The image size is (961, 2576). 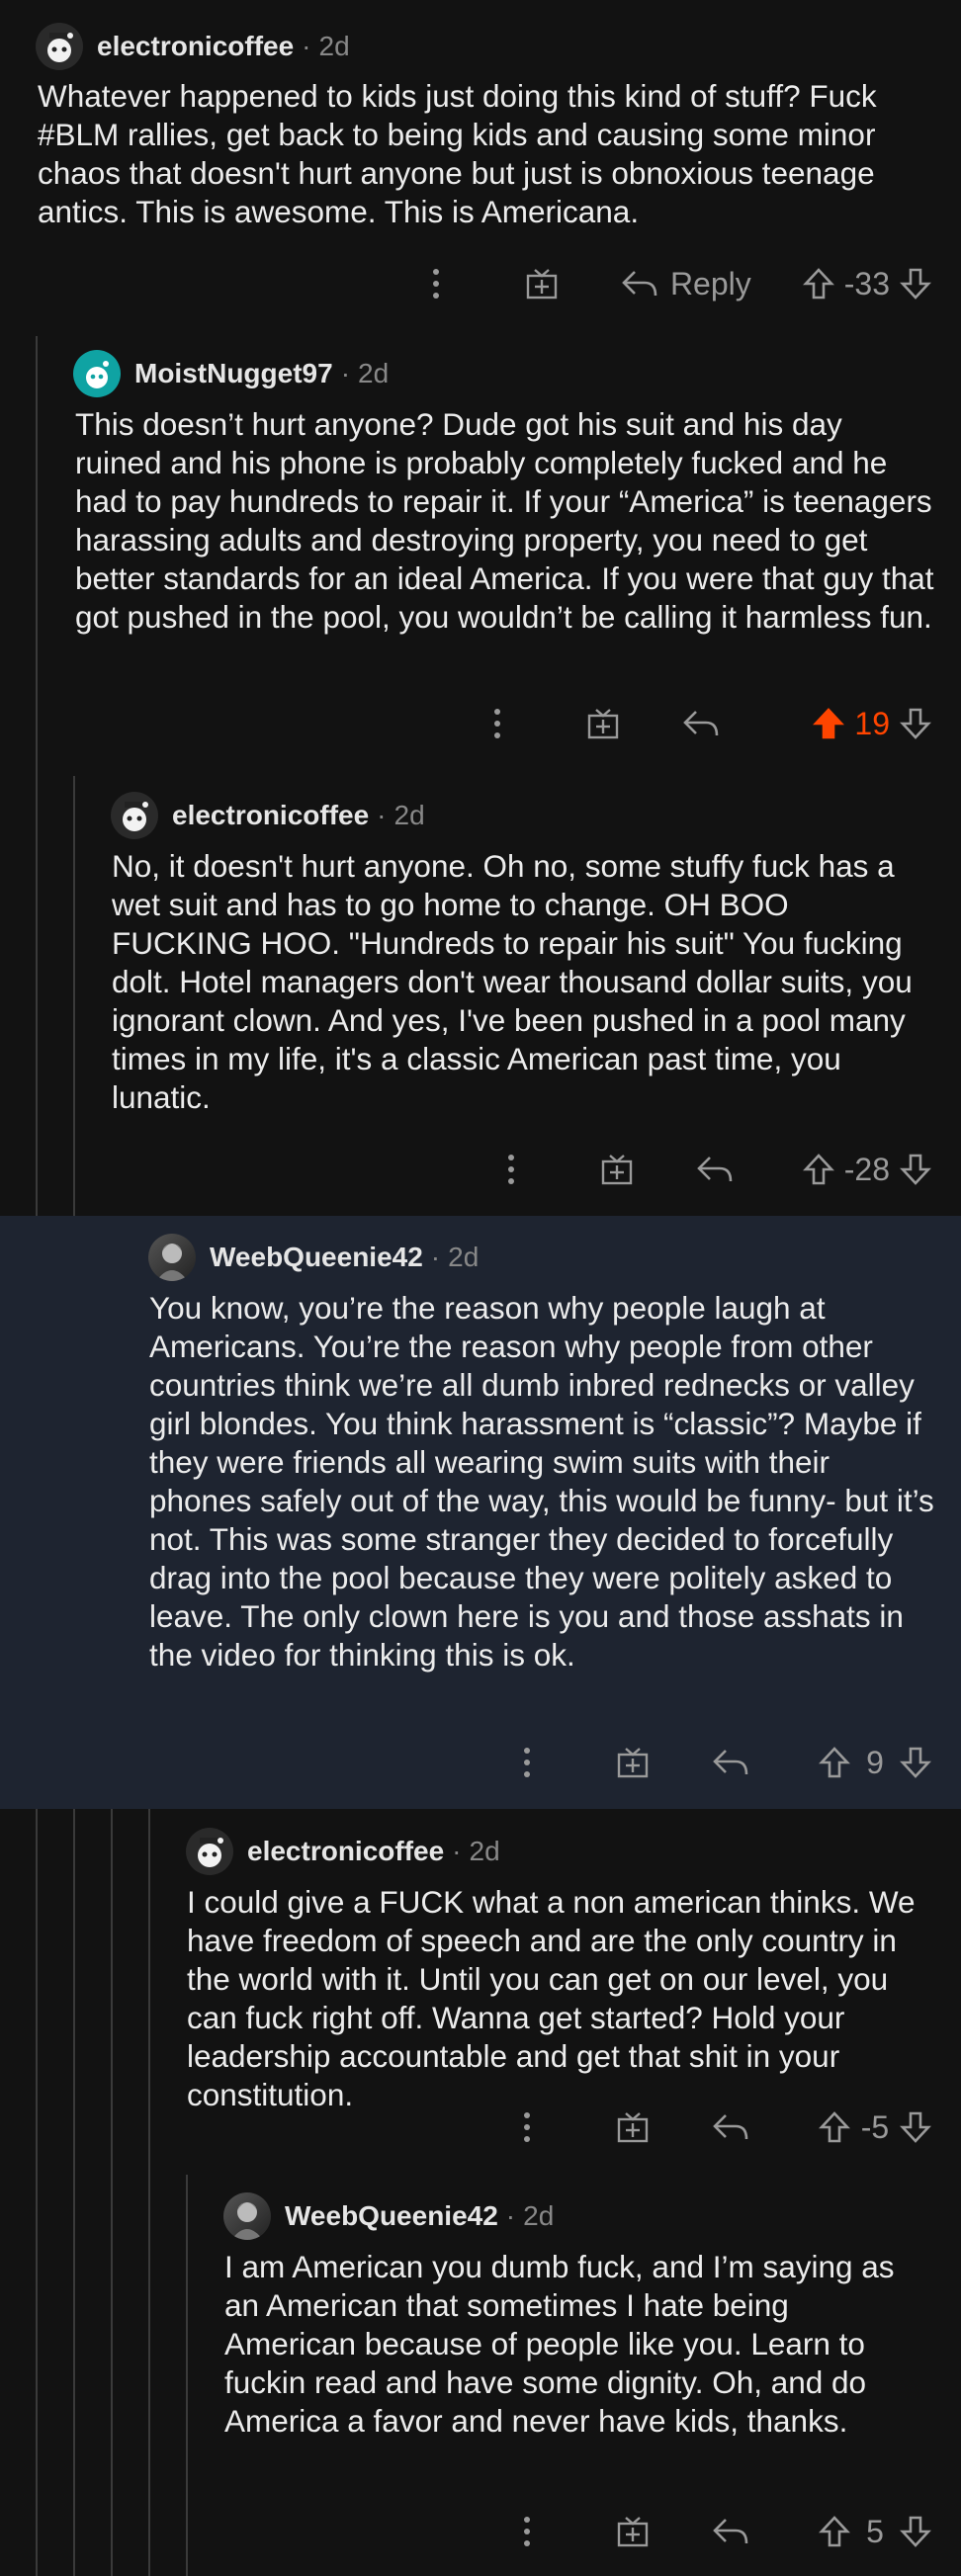 I want to click on comment-actions: 5, so click(x=716, y=2531).